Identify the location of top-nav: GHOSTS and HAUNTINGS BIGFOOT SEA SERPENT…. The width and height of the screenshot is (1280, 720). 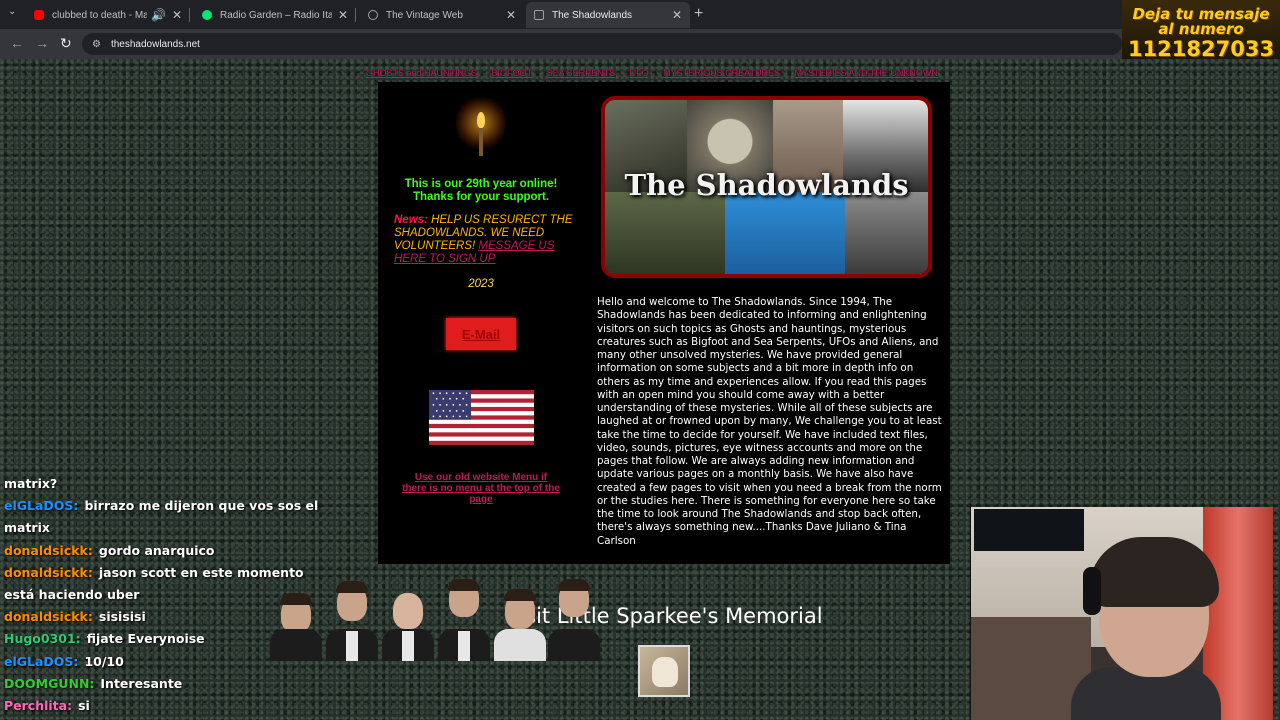
(666, 74).